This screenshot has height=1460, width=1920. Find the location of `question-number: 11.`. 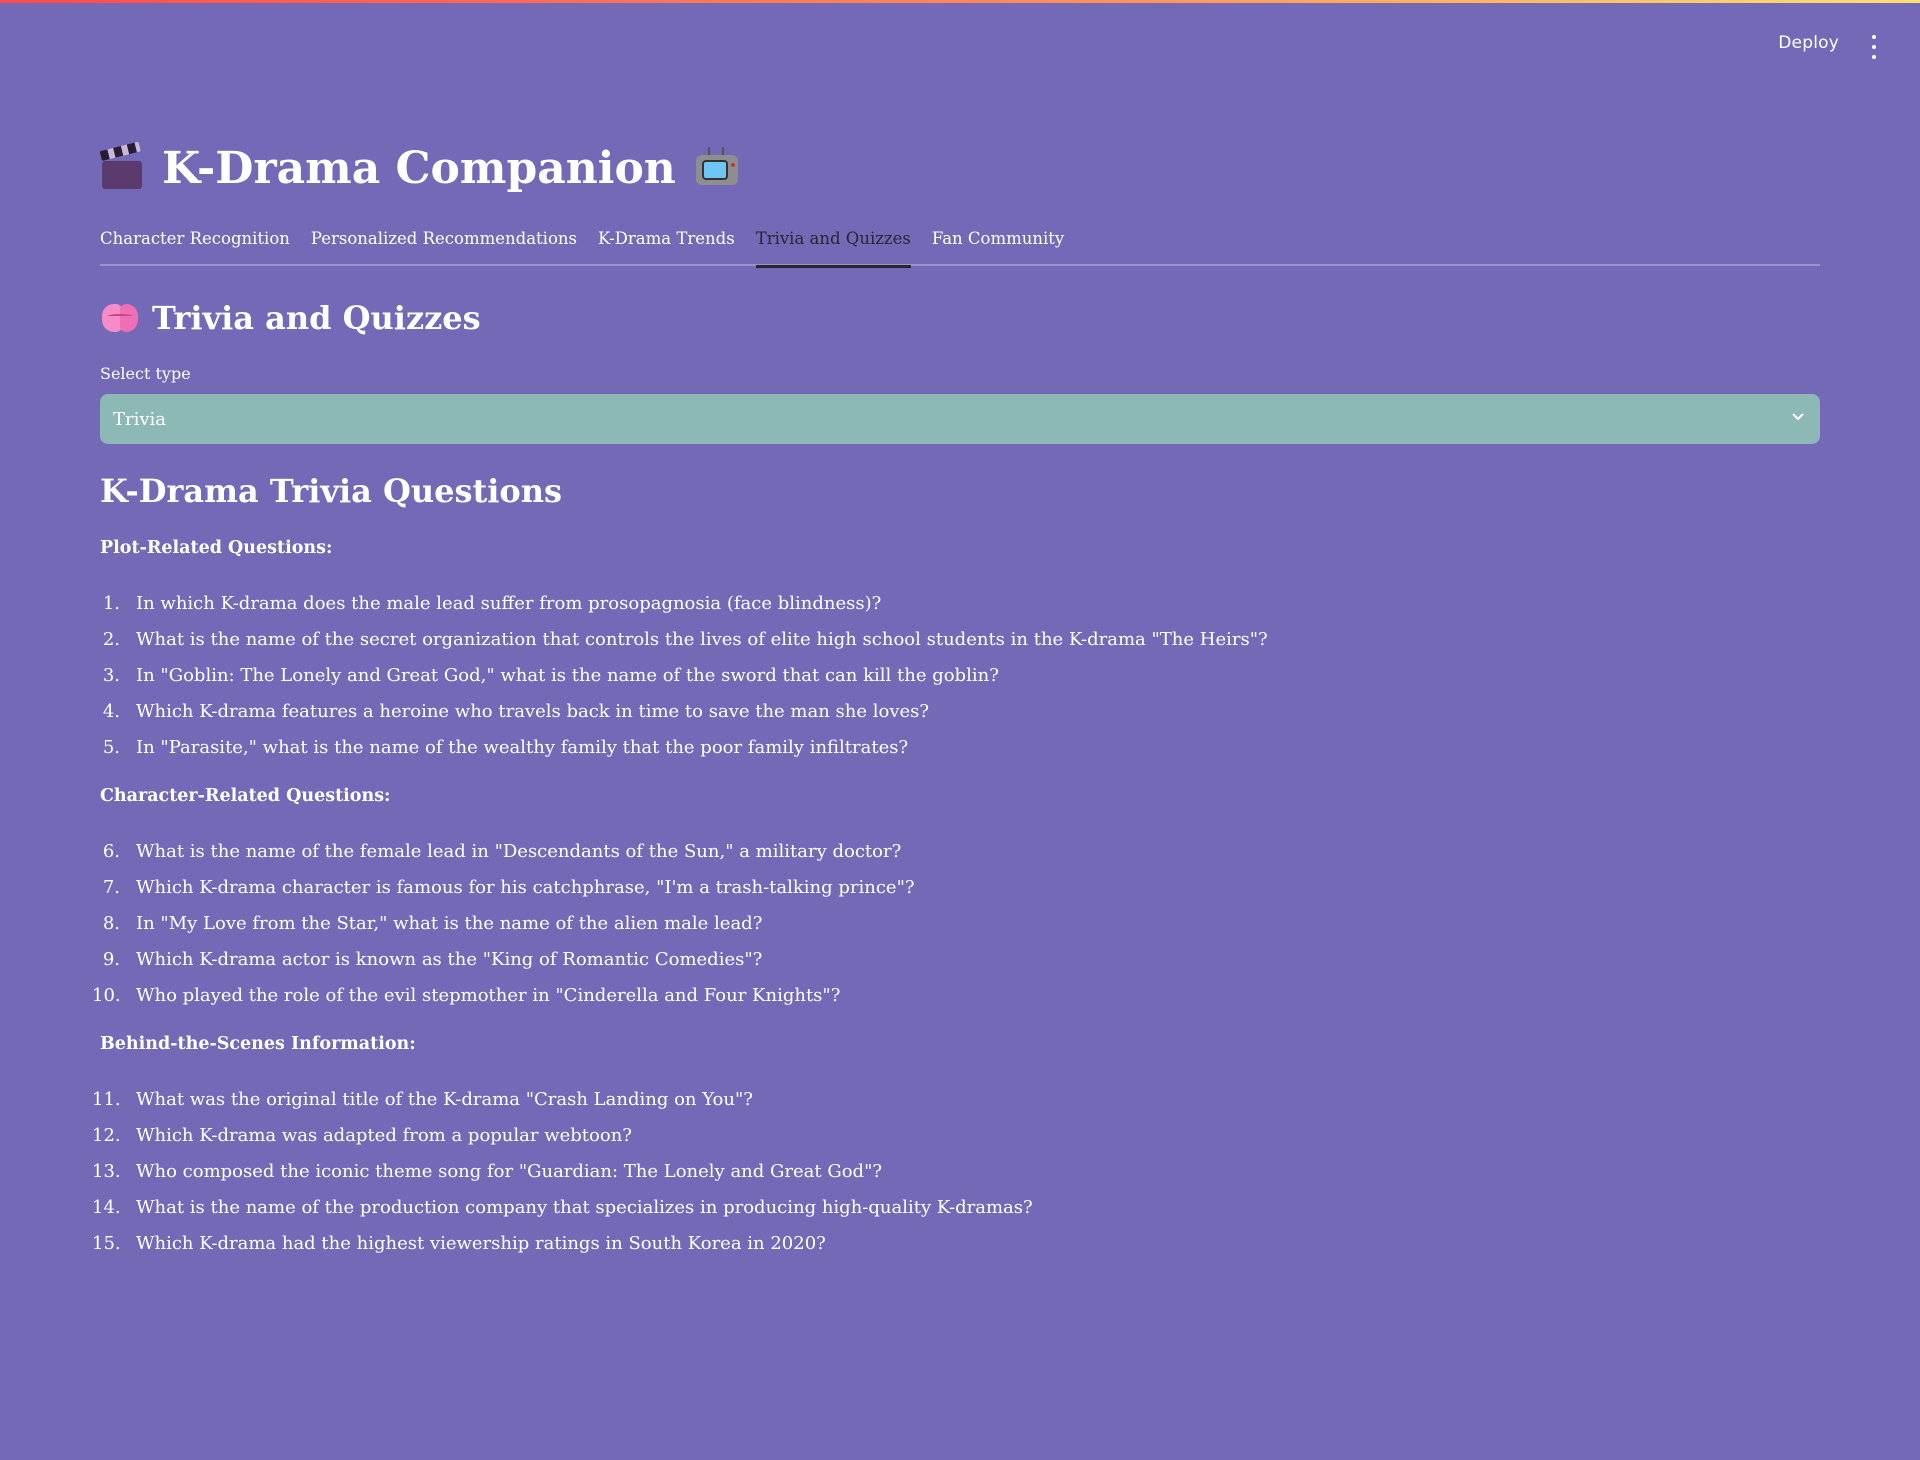

question-number: 11. is located at coordinates (106, 1099).